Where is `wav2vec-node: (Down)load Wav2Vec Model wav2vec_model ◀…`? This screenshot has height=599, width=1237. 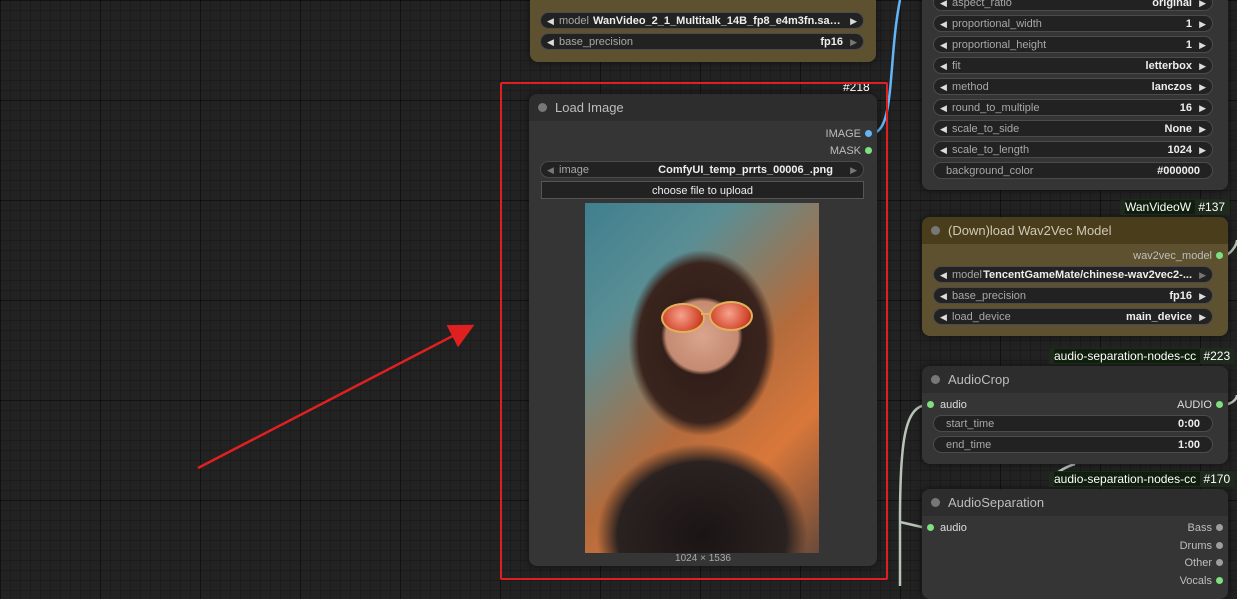
wav2vec-node: (Down)load Wav2Vec Model wav2vec_model ◀… is located at coordinates (1075, 276).